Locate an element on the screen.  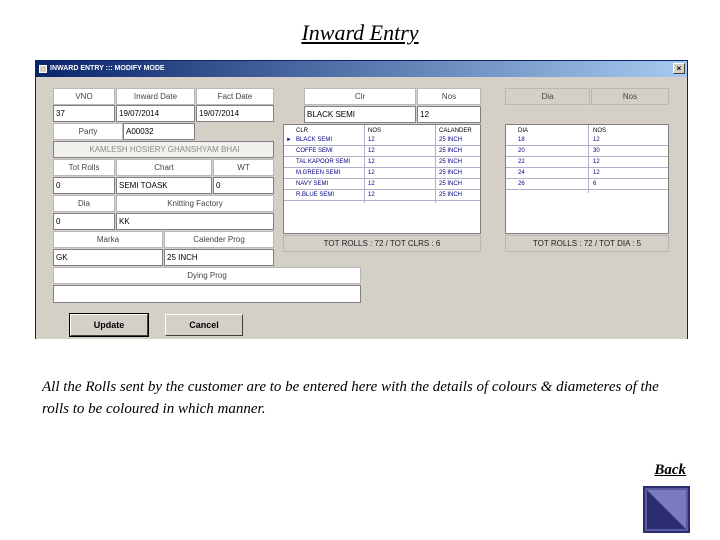
update-button: Update is located at coordinates (109, 325).